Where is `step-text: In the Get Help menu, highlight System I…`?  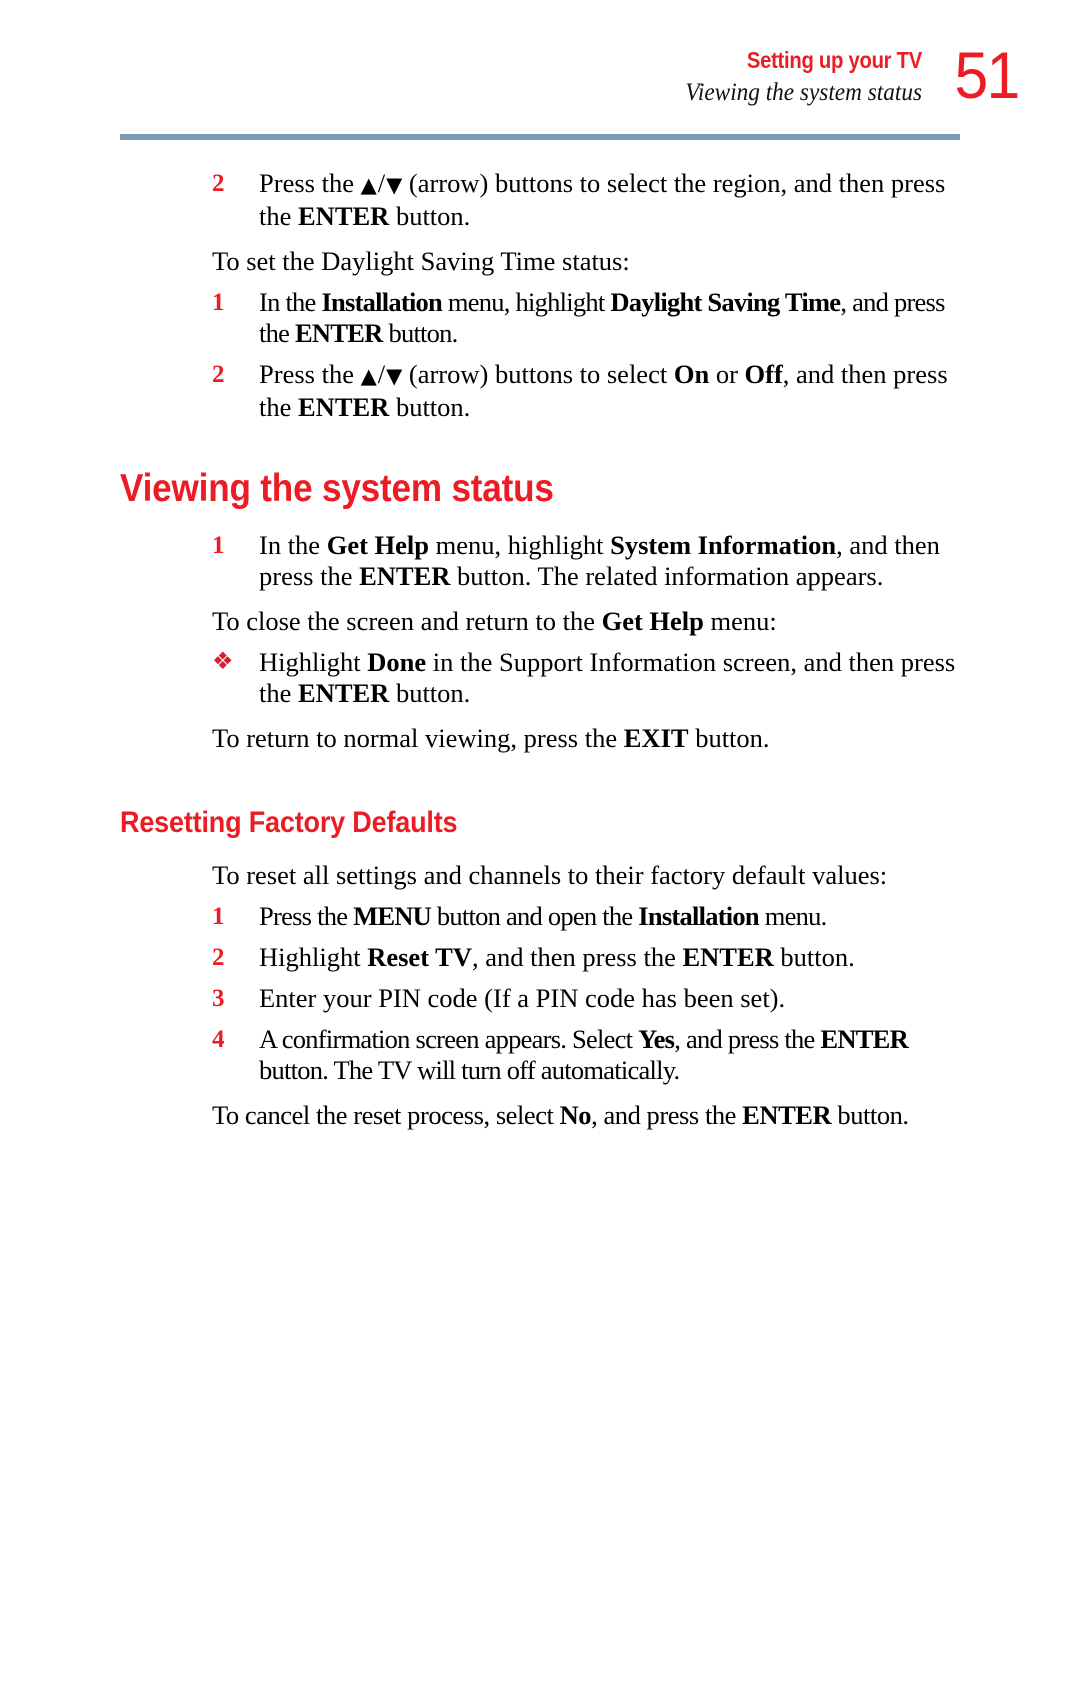 step-text: In the Get Help menu, highlight System I… is located at coordinates (669, 561).